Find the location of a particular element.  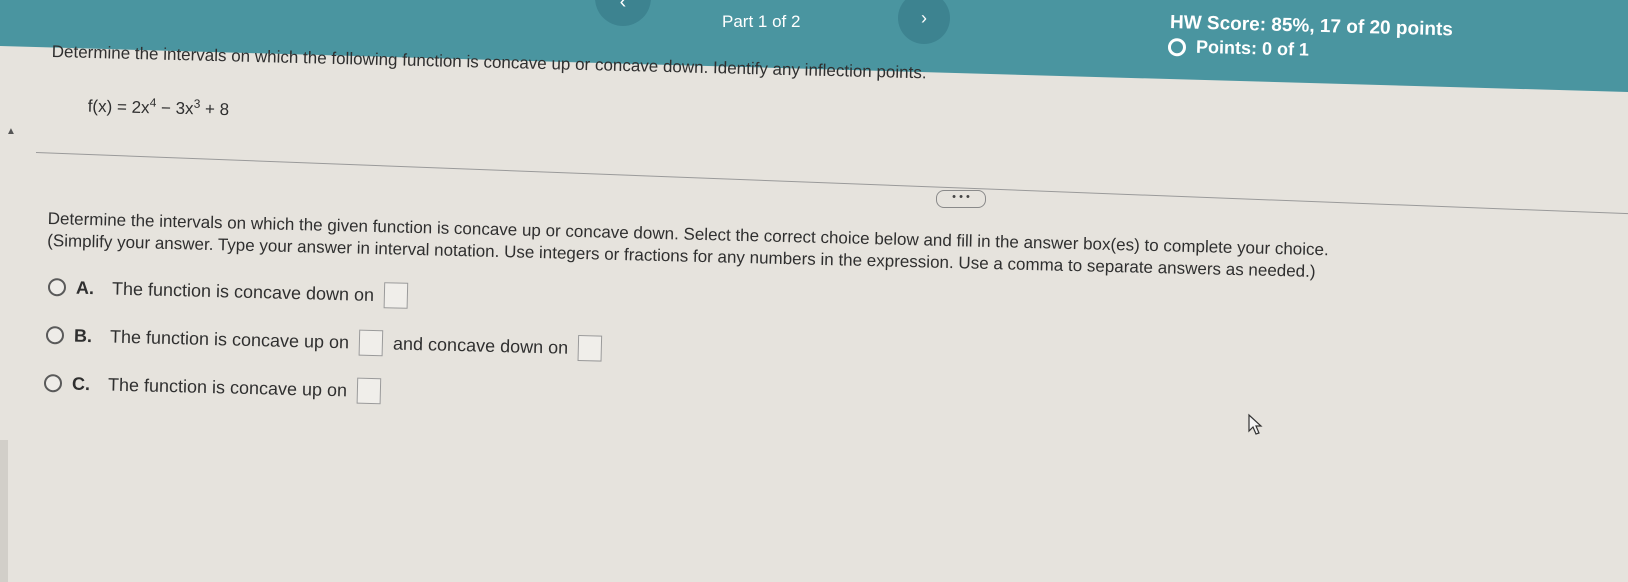

choice-a: A. The function is concave down on is located at coordinates (228, 291).